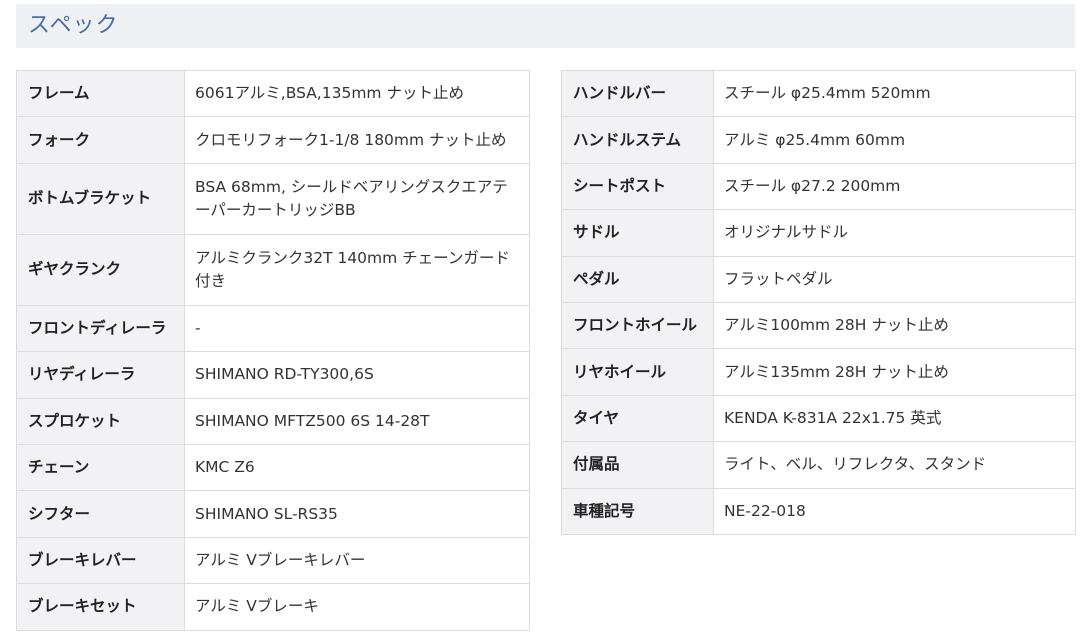  I want to click on spec-label: タイヤ, so click(637, 418).